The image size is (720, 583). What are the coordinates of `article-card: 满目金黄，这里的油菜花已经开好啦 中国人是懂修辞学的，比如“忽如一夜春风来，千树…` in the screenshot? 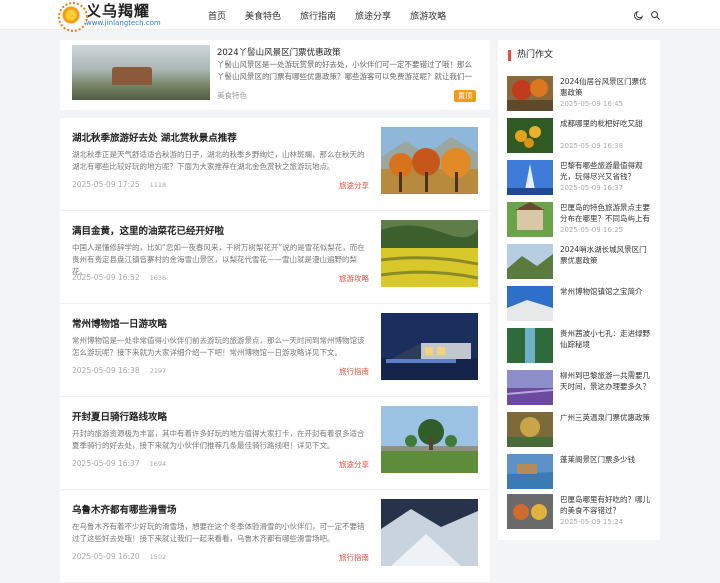 It's located at (275, 257).